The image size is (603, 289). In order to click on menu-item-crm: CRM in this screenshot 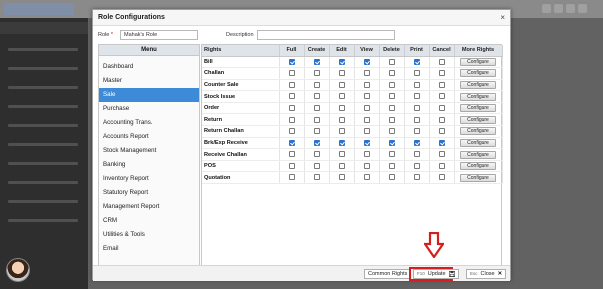, I will do `click(149, 221)`.